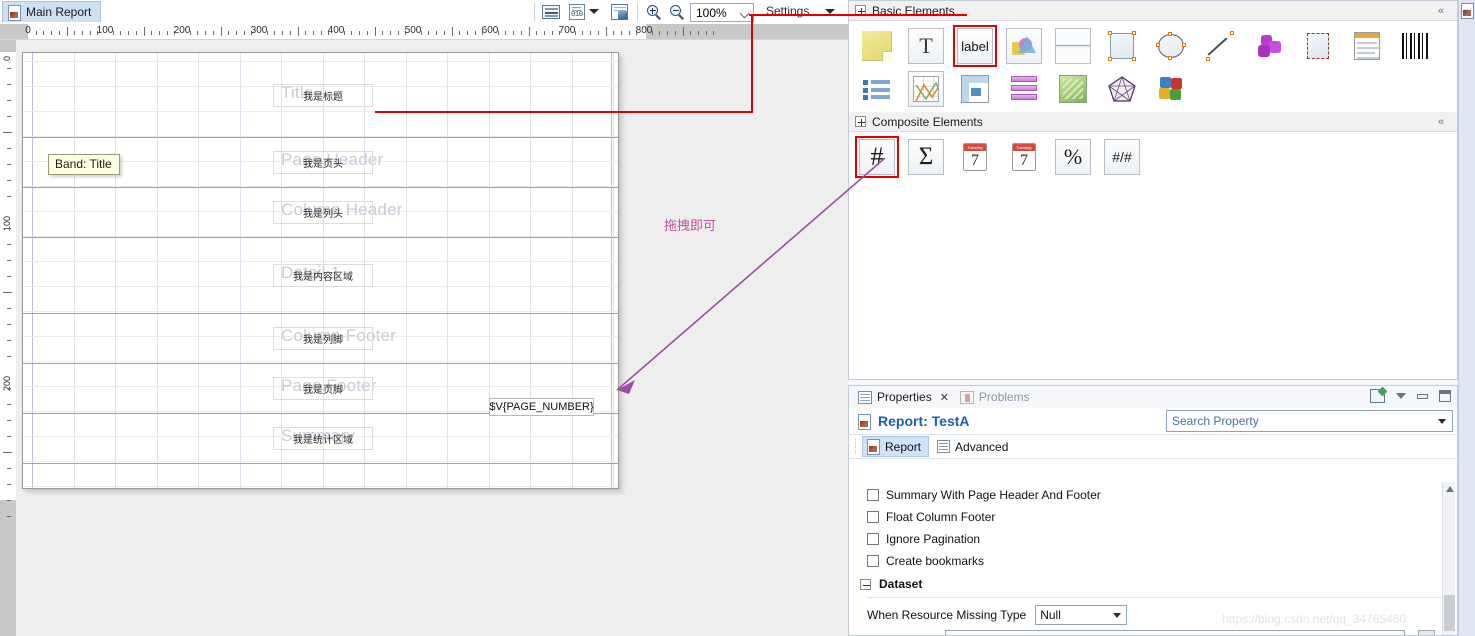  I want to click on list-element, so click(877, 89).